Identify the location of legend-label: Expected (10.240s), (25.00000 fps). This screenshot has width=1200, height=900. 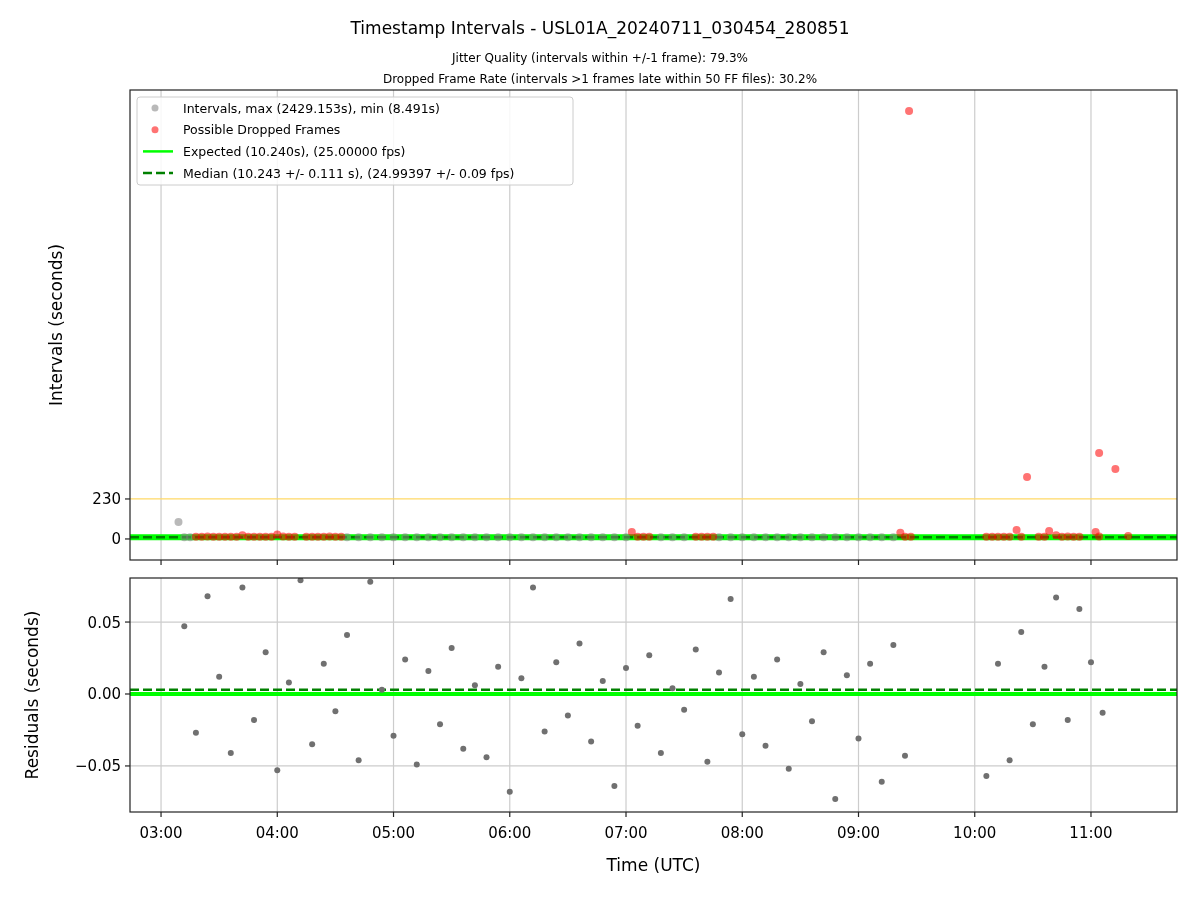
(294, 151).